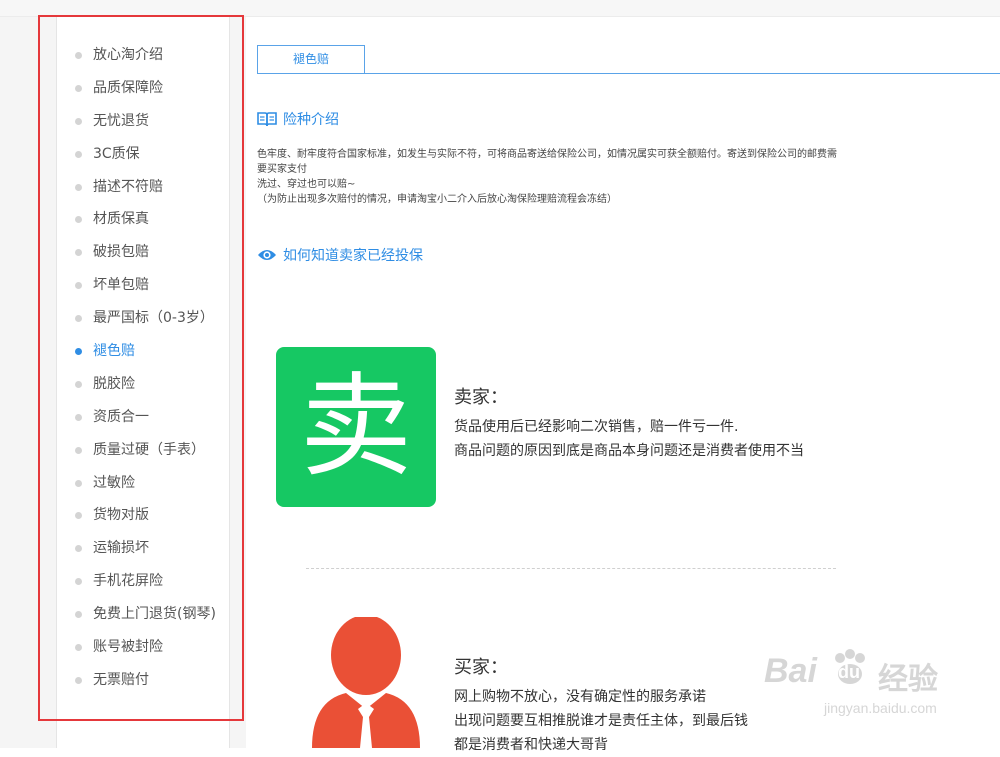 This screenshot has height=757, width=1000. I want to click on sidebar-item-label: 运输损坏, so click(121, 548).